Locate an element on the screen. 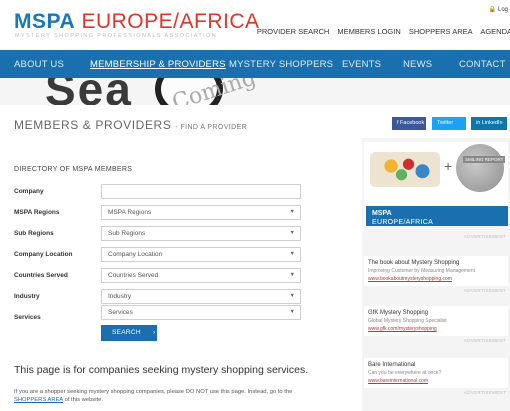 This screenshot has height=411, width=510. mspa-regions-value: MSPA Regions is located at coordinates (130, 212).